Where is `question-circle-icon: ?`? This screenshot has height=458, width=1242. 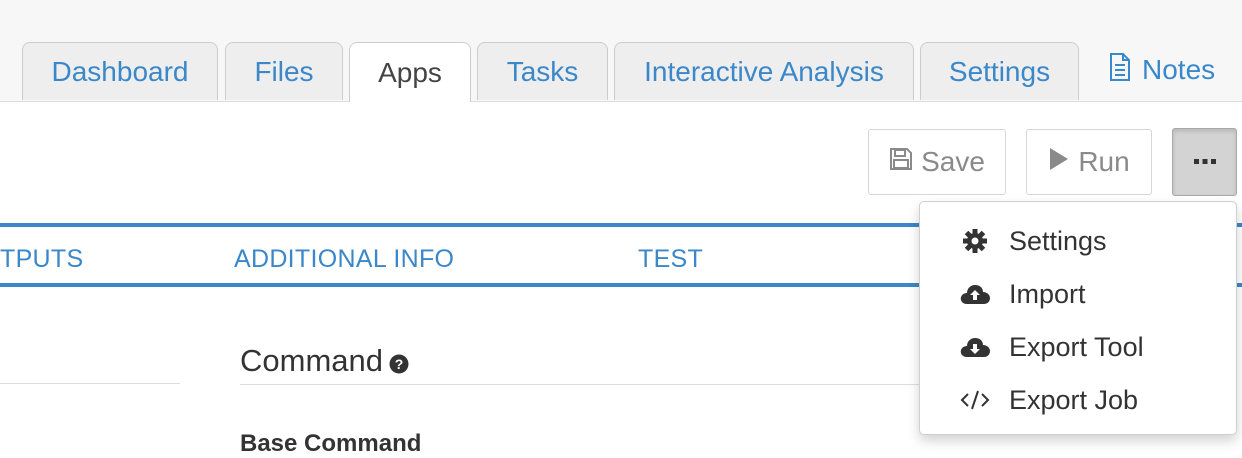 question-circle-icon: ? is located at coordinates (399, 364).